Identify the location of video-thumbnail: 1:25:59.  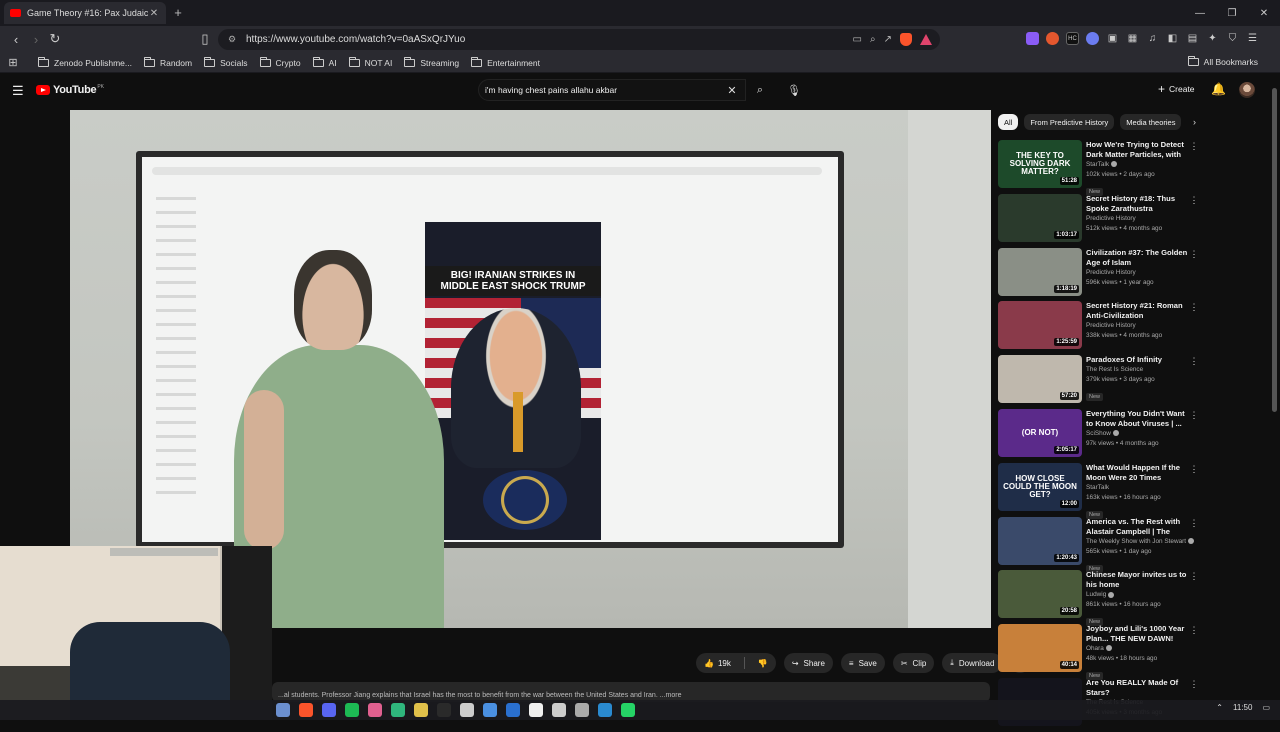
(1040, 325).